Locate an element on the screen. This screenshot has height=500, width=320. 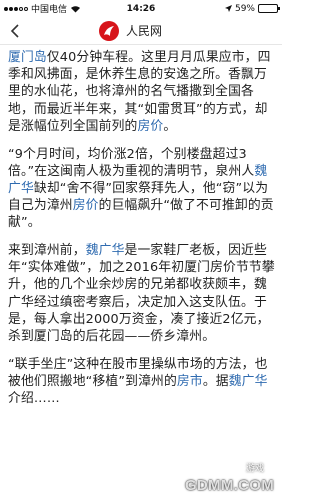
people-daily-logo-icon is located at coordinates (109, 30).